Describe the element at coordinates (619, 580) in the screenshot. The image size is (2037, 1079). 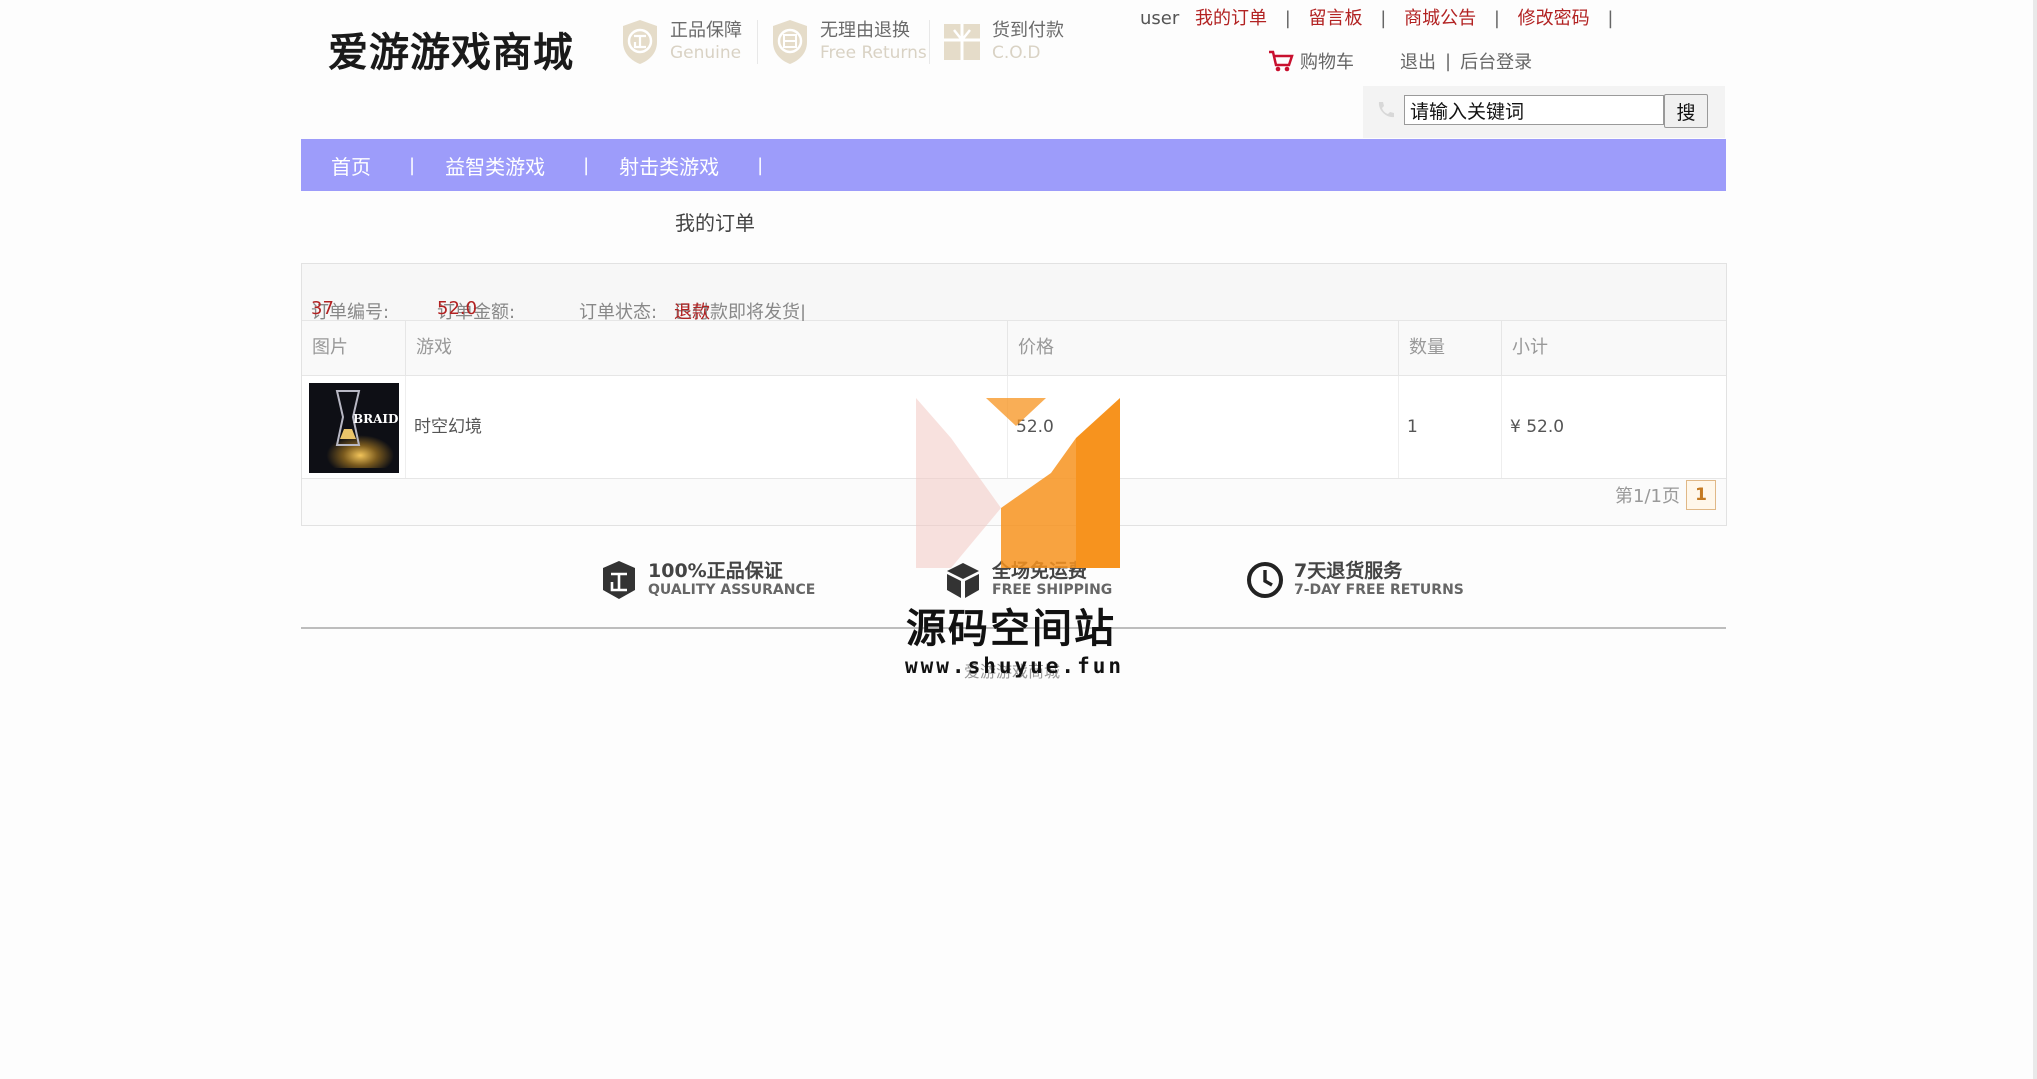
I see `zheng-badge-icon` at that location.